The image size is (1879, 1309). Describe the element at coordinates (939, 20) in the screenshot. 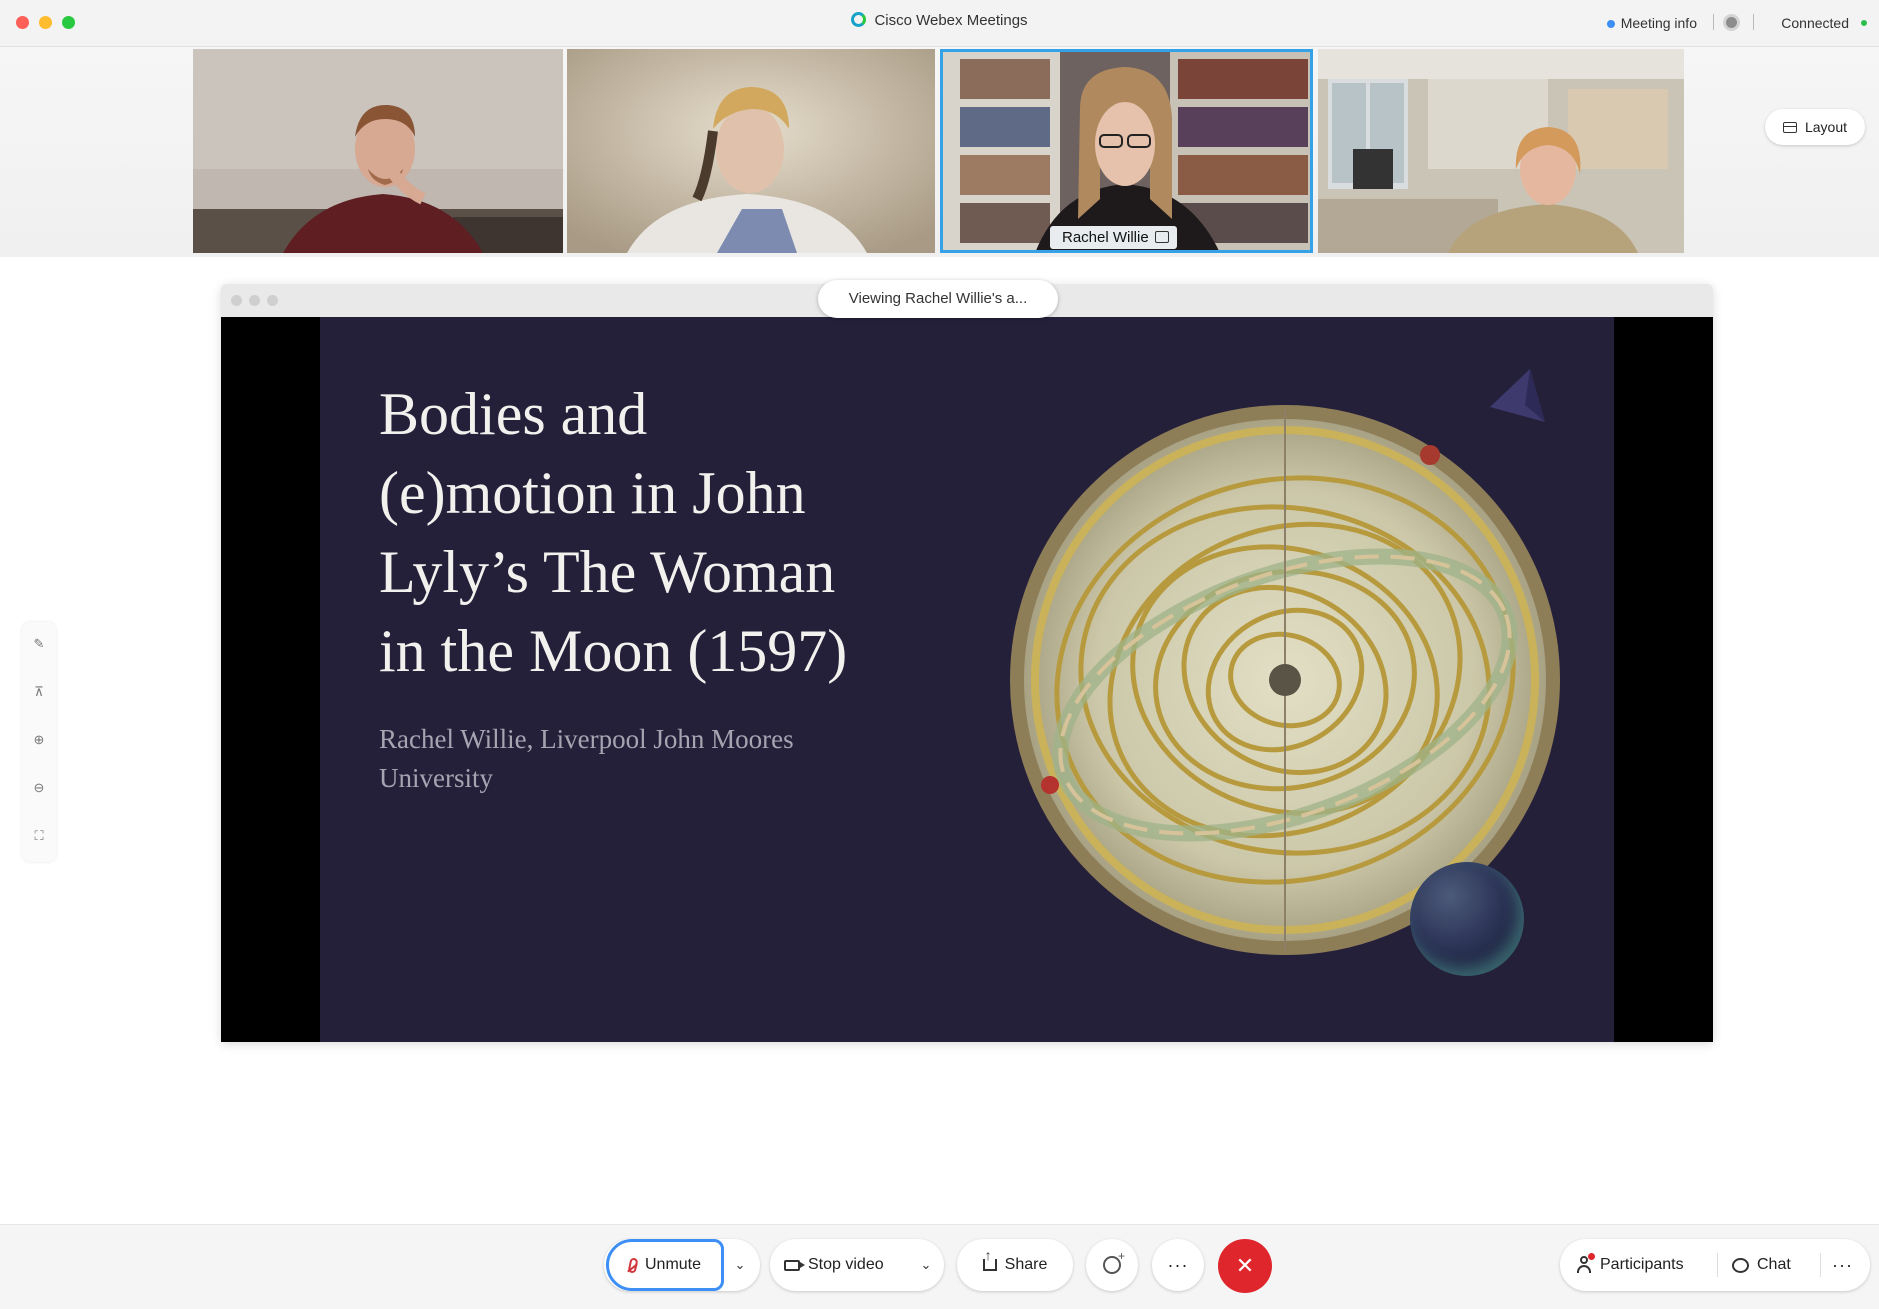

I see `app-title: Cisco Webex Meetings` at that location.